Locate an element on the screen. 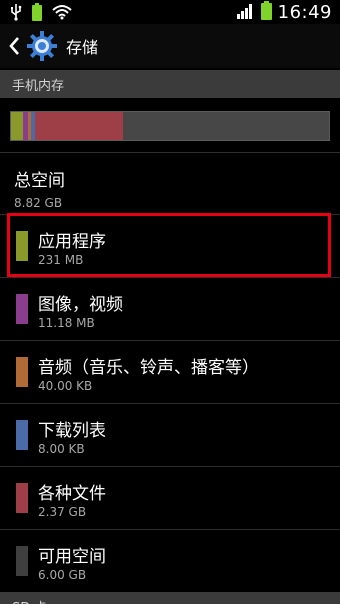  divider is located at coordinates (170, 152).